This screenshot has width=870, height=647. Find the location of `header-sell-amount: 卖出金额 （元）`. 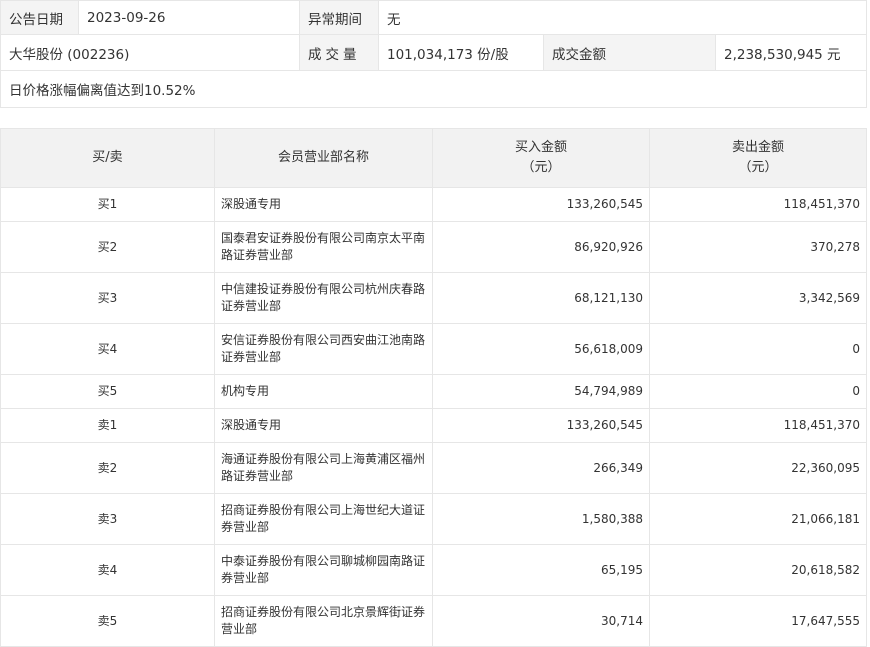

header-sell-amount: 卖出金额 （元） is located at coordinates (758, 158).